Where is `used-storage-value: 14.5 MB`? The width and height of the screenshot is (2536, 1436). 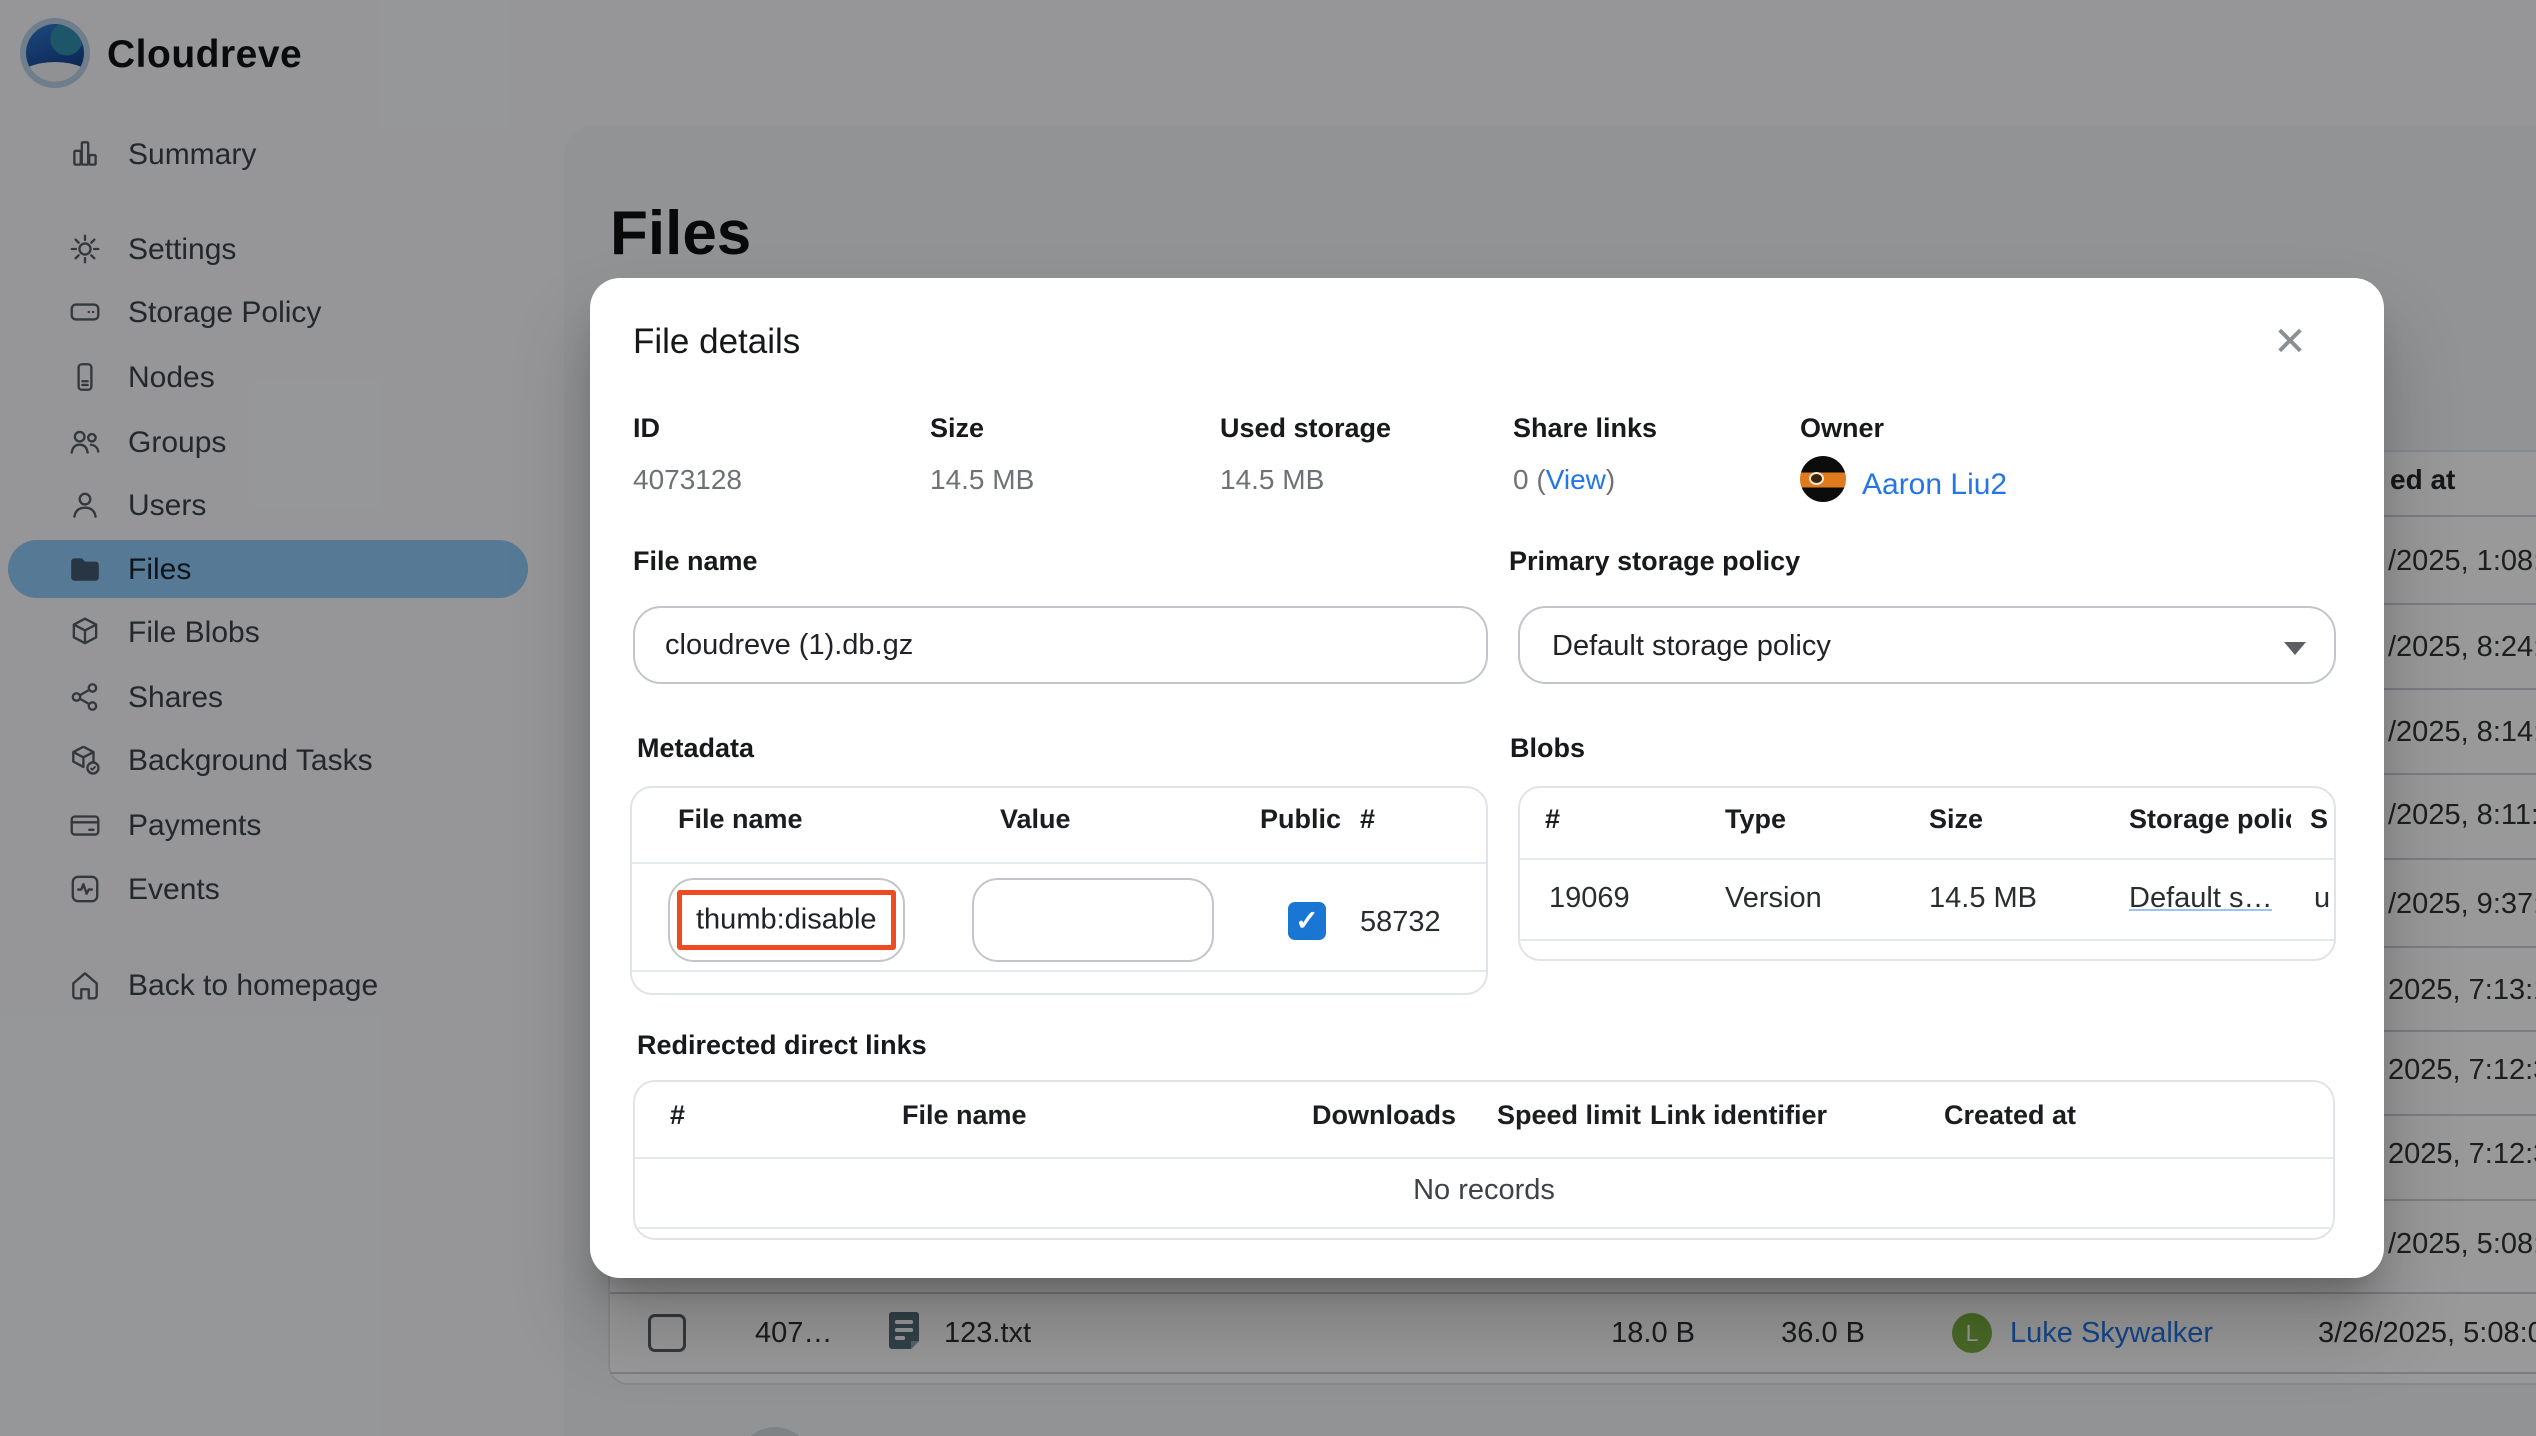 used-storage-value: 14.5 MB is located at coordinates (1272, 479).